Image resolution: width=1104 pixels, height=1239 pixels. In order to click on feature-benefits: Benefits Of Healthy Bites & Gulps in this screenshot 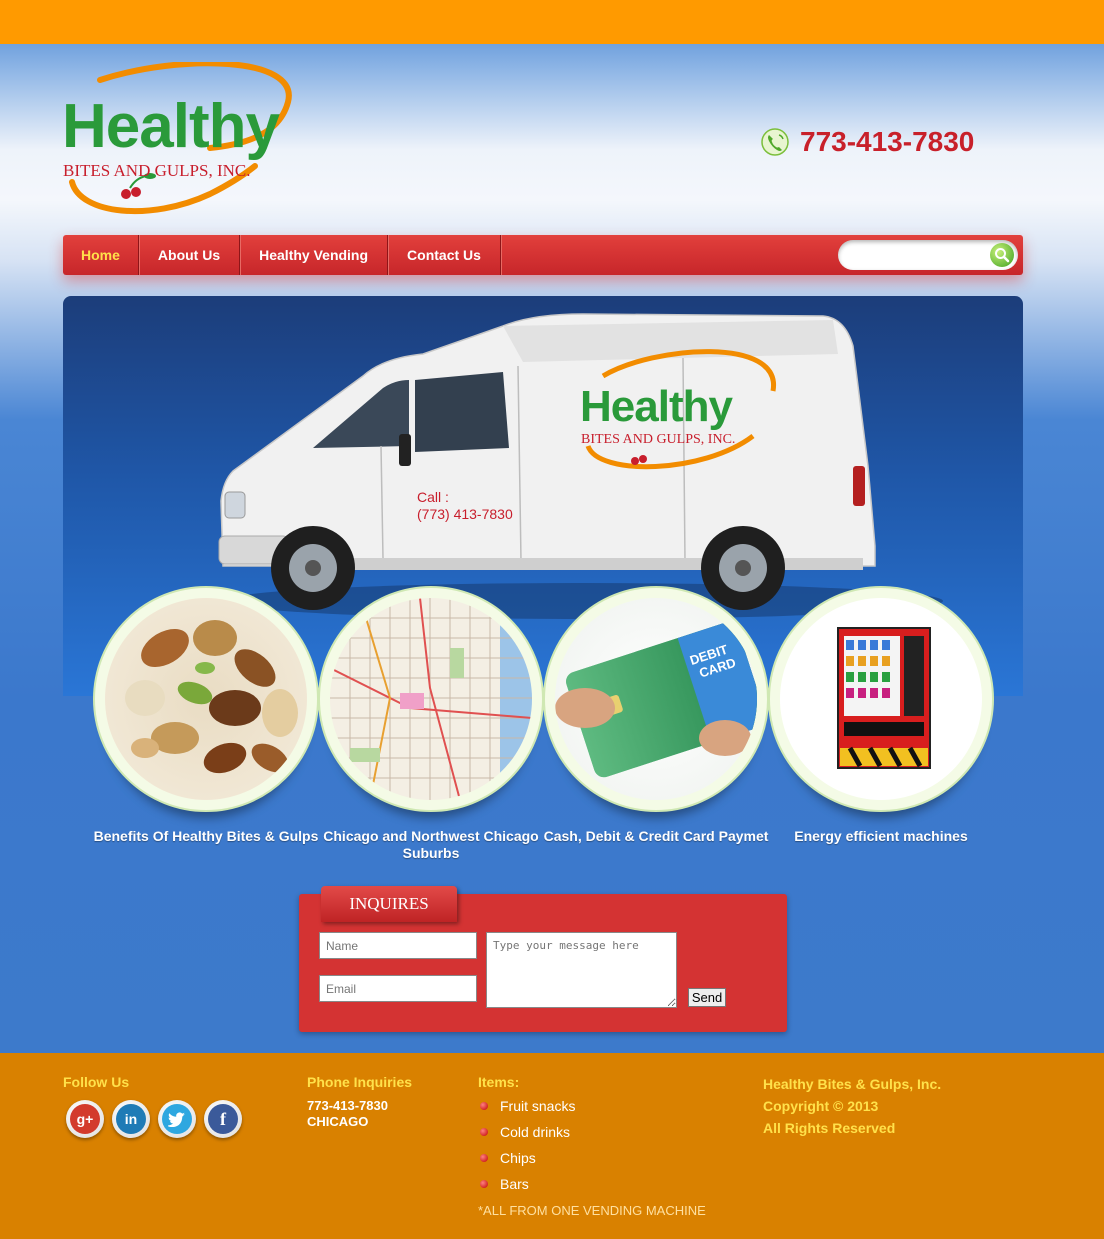, I will do `click(206, 715)`.